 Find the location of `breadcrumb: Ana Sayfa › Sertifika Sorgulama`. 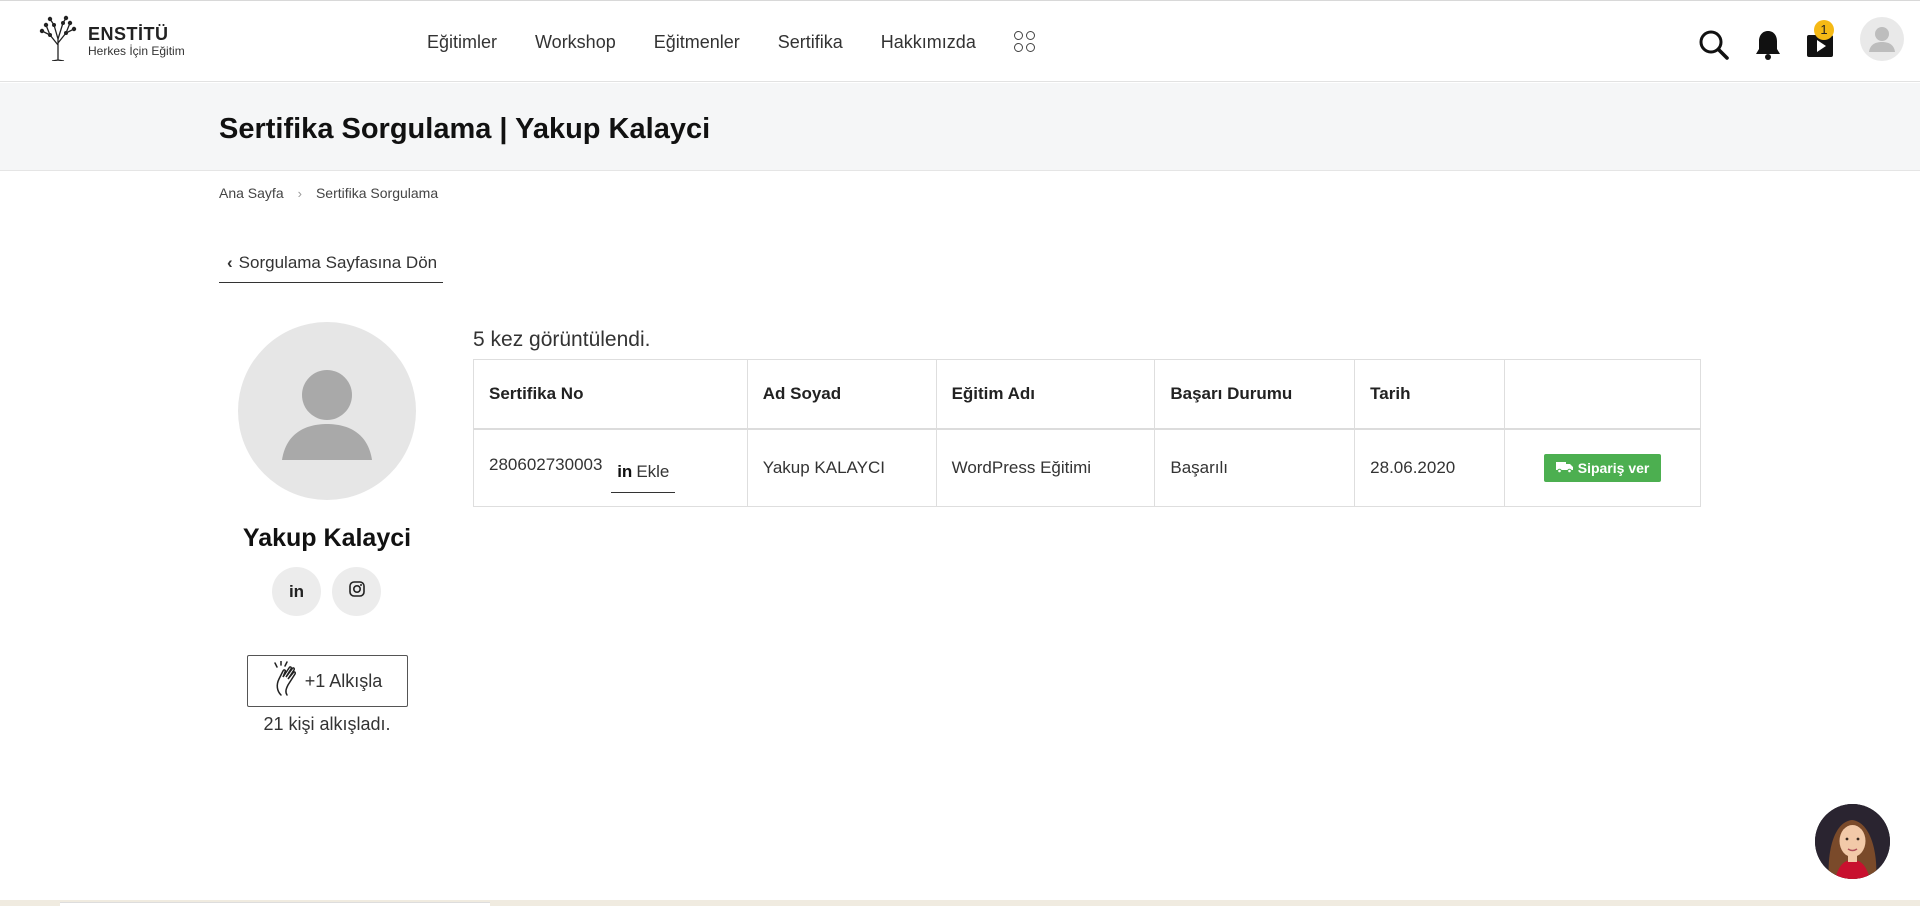

breadcrumb: Ana Sayfa › Sertifika Sorgulama is located at coordinates (328, 193).